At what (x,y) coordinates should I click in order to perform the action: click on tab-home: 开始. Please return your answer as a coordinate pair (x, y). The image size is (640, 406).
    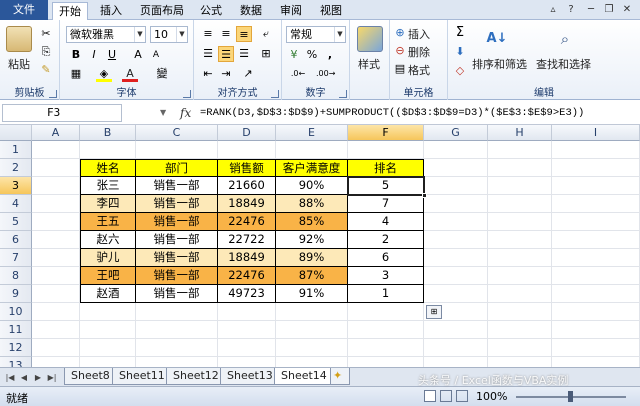
    Looking at the image, I should click on (70, 11).